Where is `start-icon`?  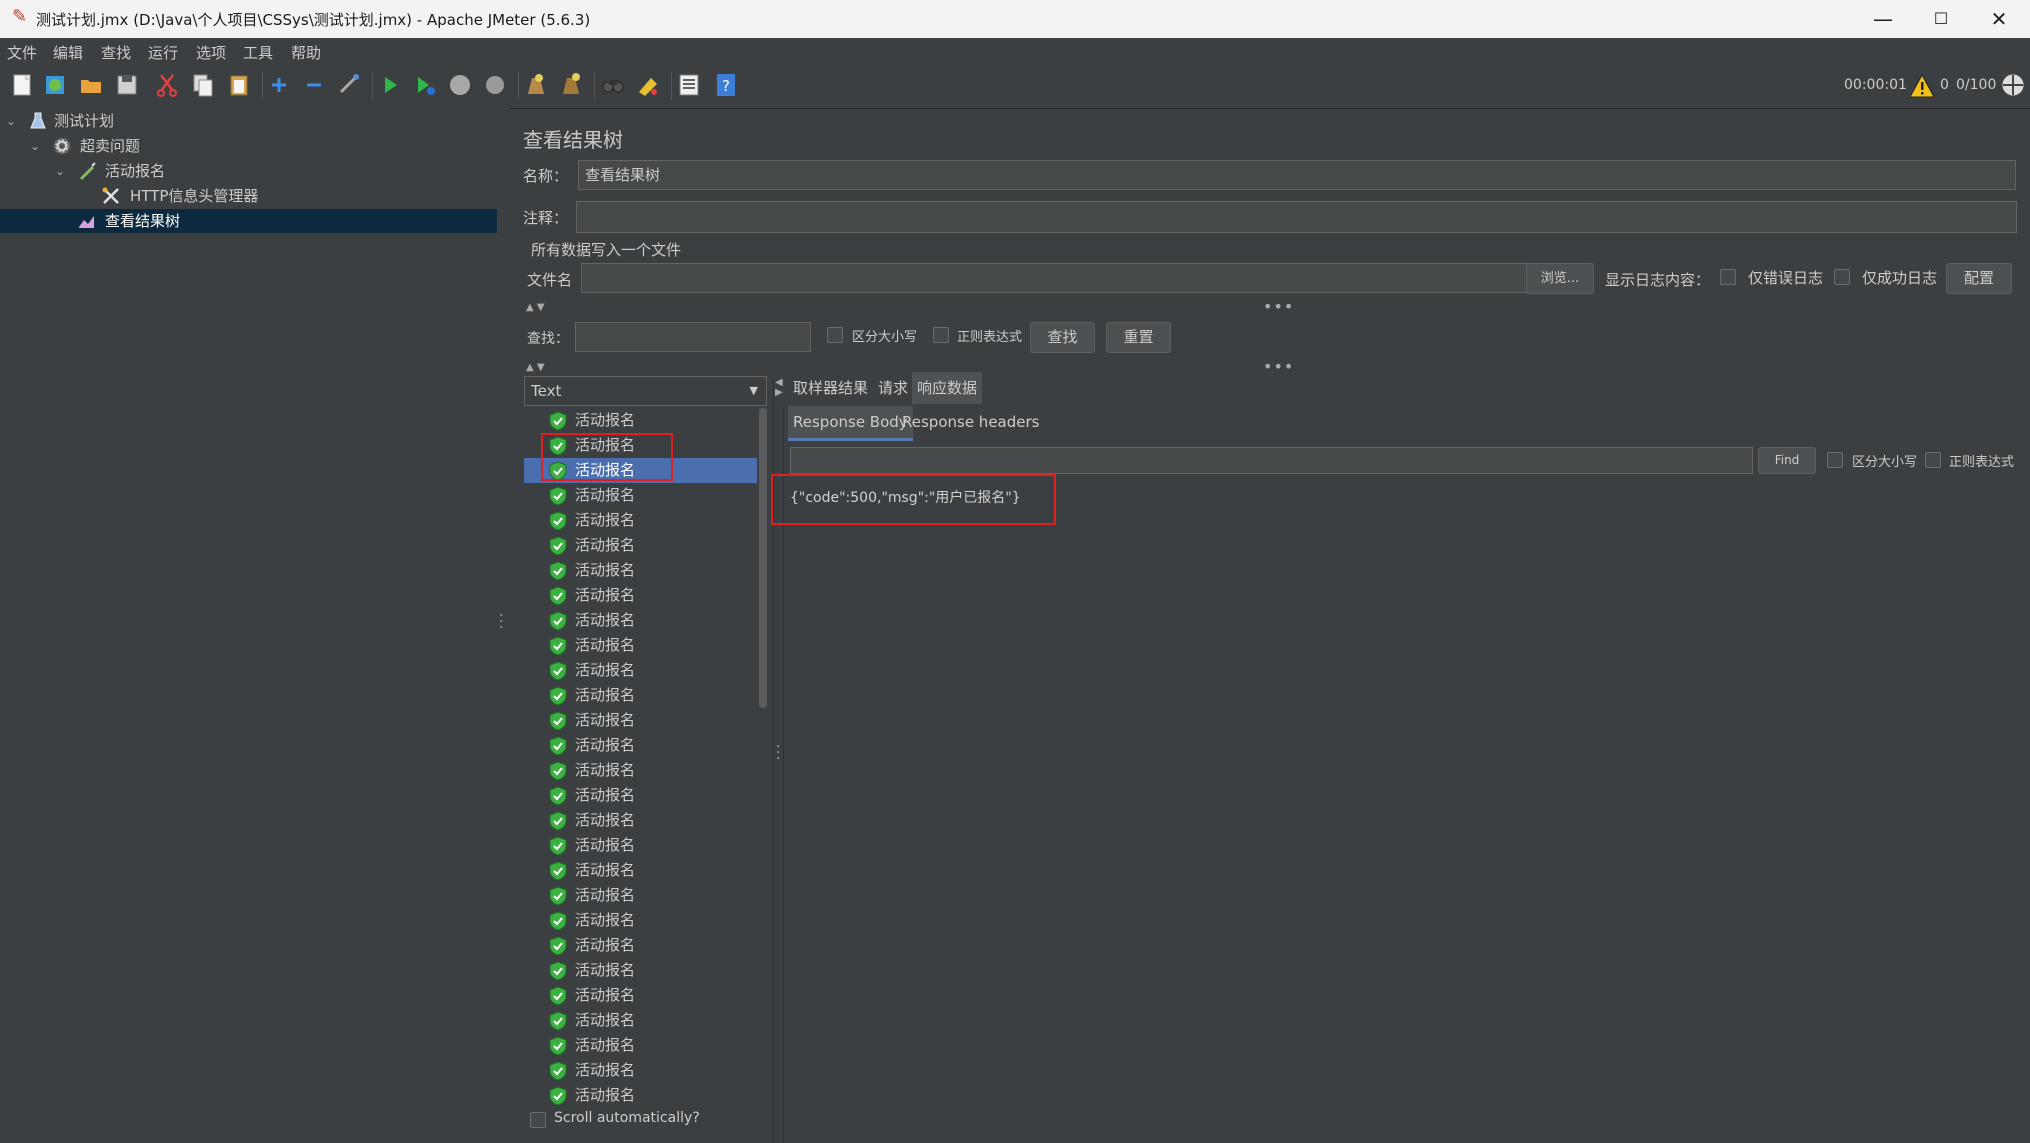 start-icon is located at coordinates (390, 85).